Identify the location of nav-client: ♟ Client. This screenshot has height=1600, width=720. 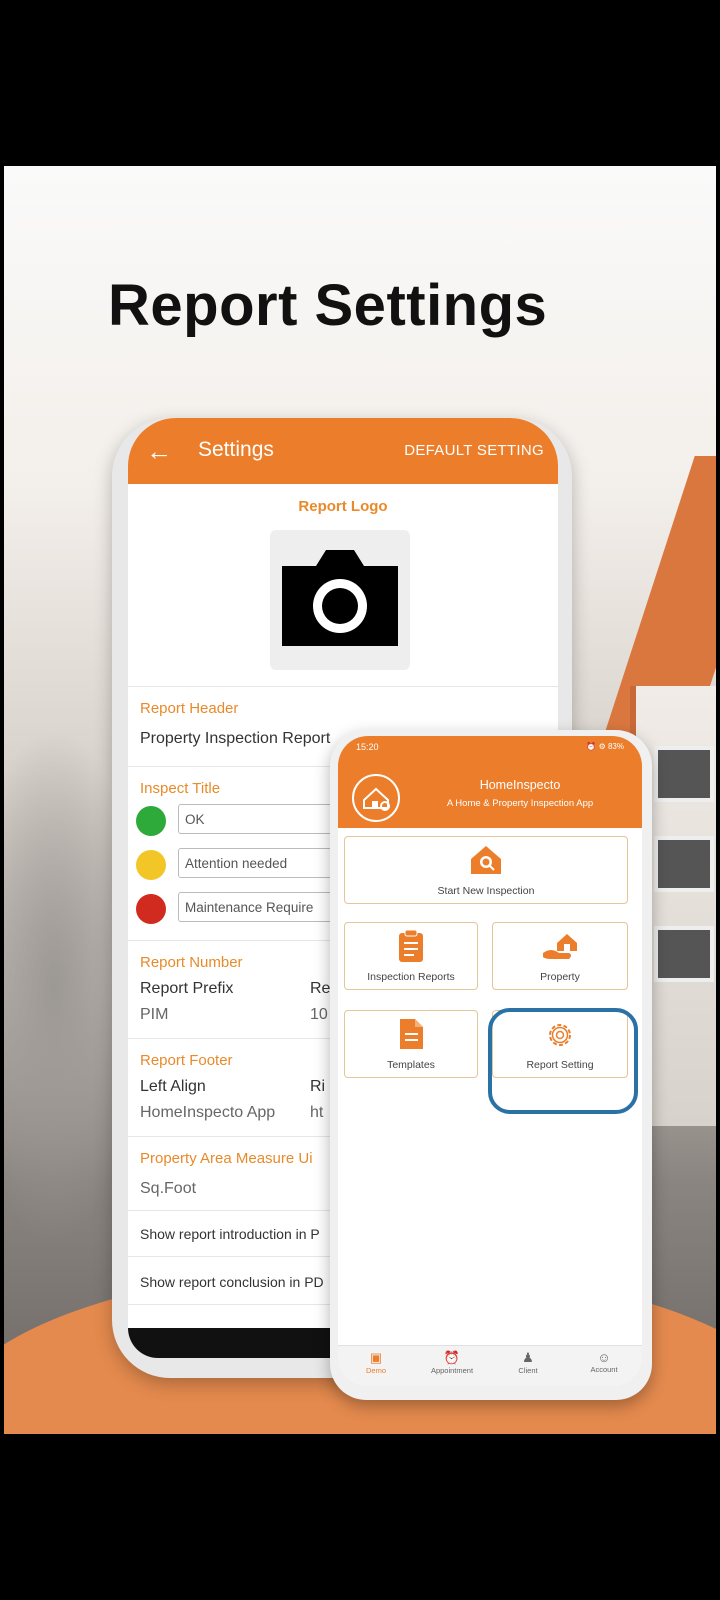
(528, 1362).